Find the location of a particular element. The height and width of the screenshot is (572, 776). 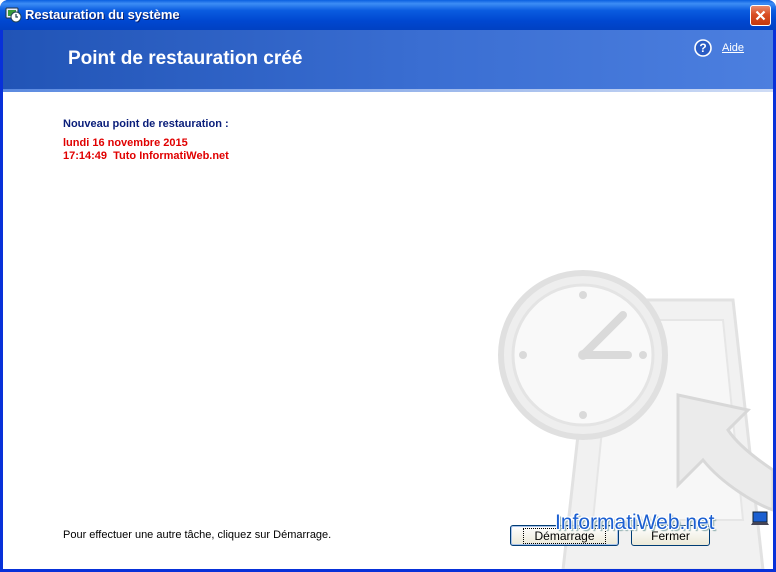

brand-watermark: InformatiWeb.net is located at coordinates (635, 522).